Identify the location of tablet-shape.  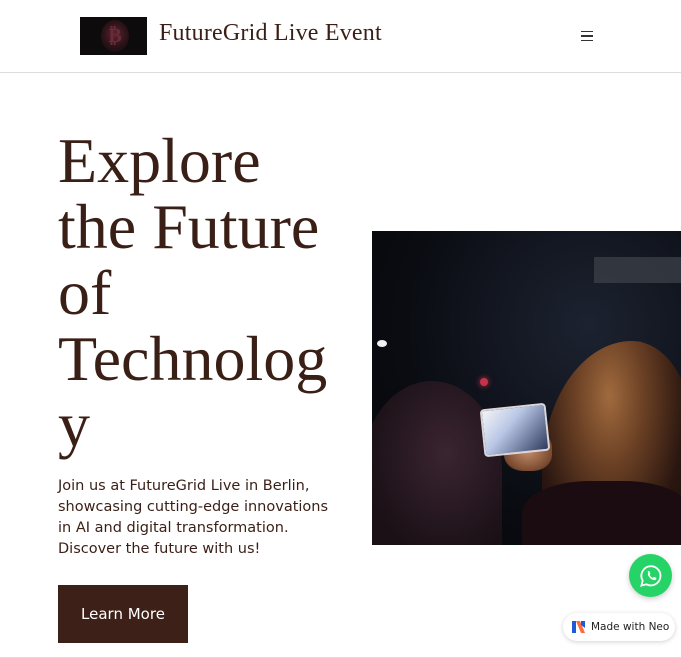
(515, 430).